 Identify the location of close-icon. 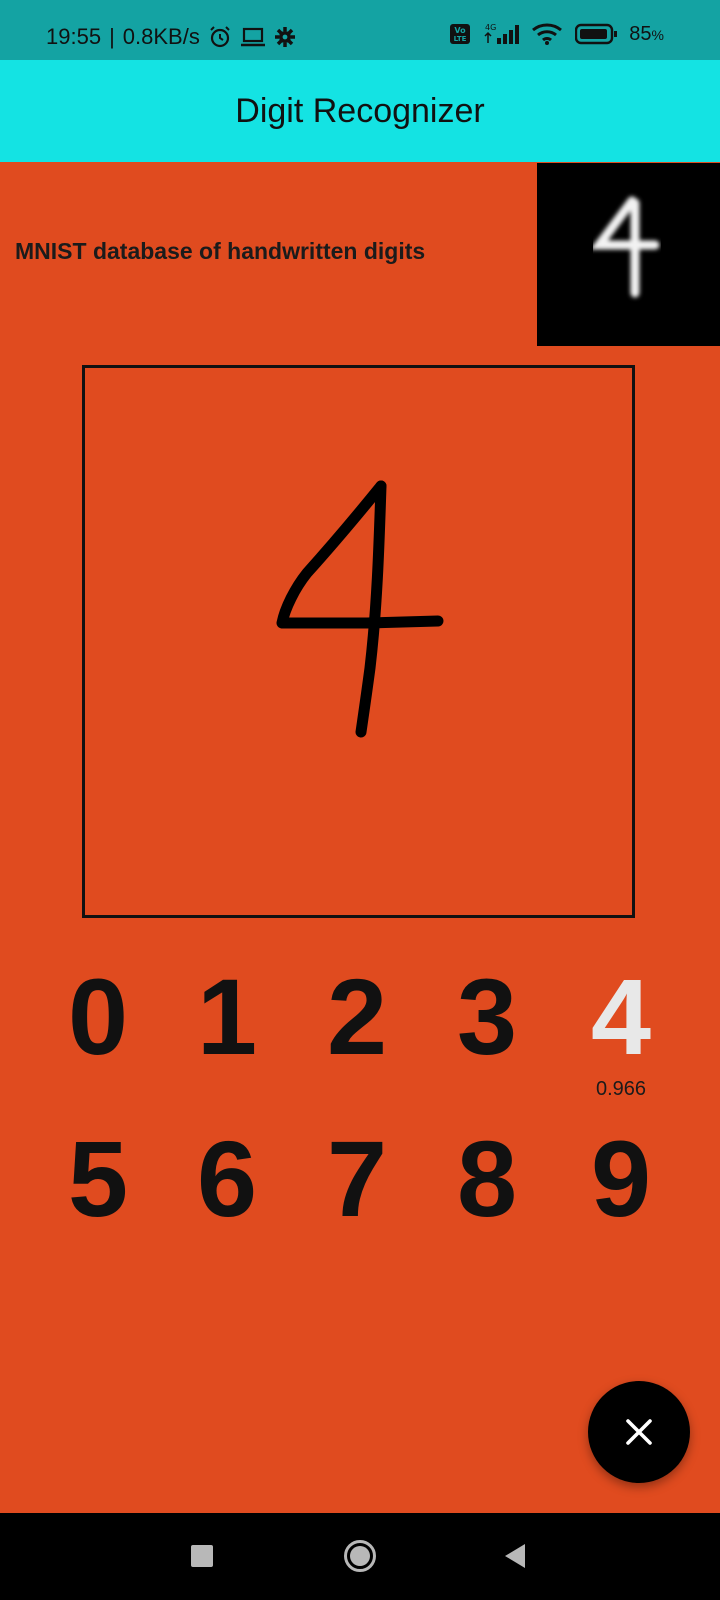
(639, 1432).